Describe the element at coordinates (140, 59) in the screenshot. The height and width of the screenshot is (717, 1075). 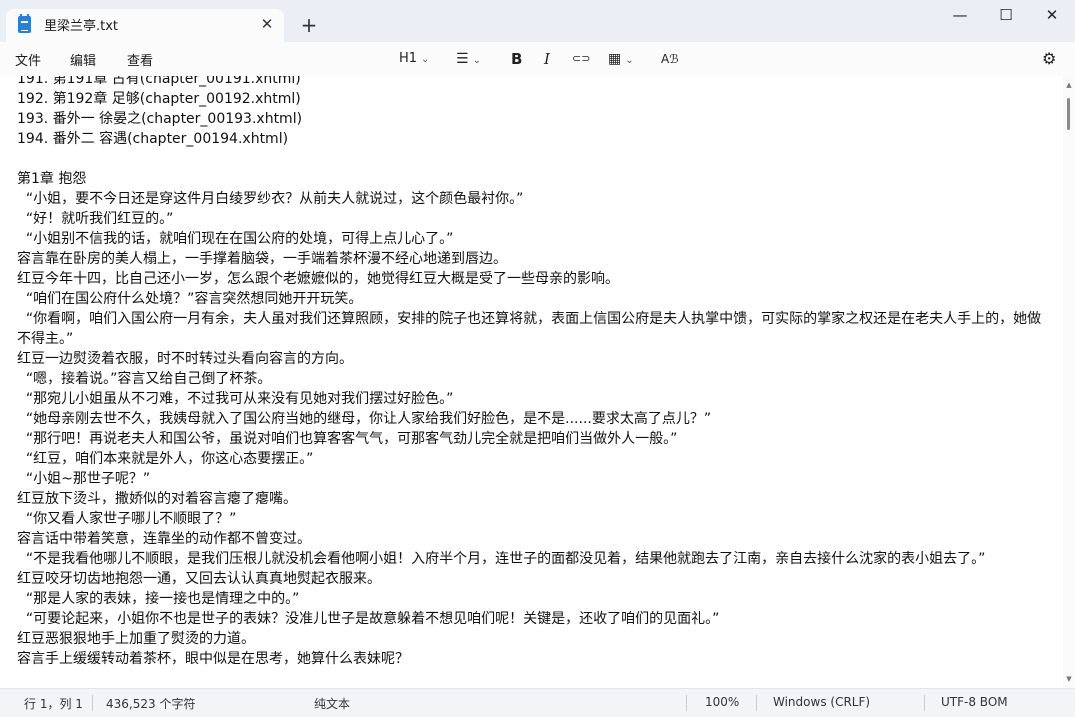
I see `menu-view: 查看` at that location.